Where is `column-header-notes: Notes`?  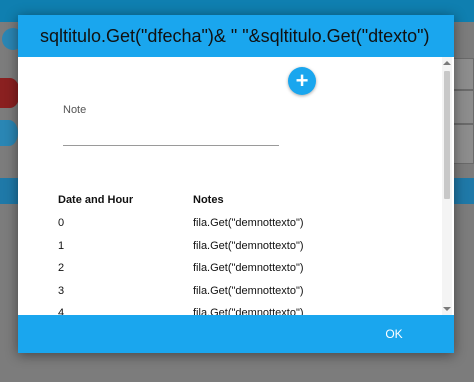
column-header-notes: Notes is located at coordinates (208, 200).